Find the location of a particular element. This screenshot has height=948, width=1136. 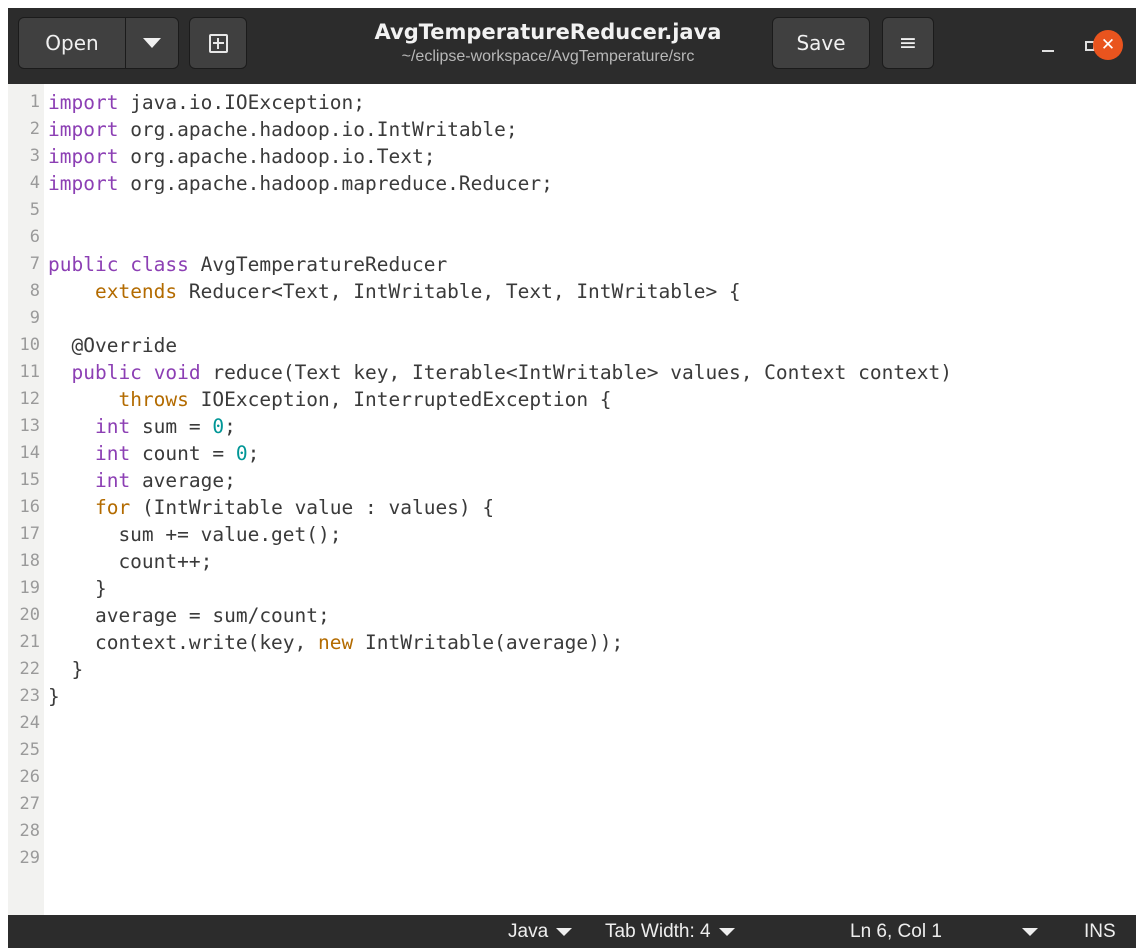

open-button: Open is located at coordinates (72, 43).